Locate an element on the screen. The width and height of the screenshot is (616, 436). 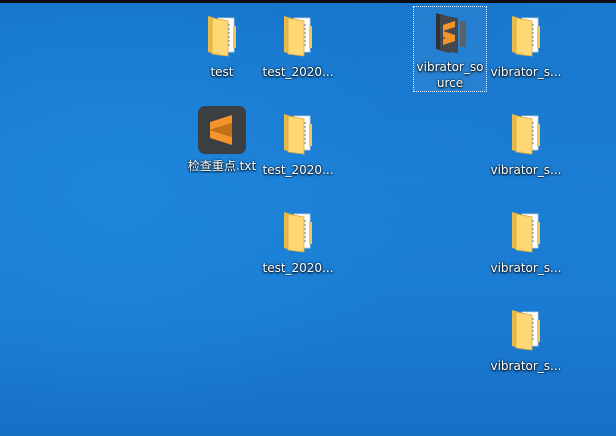
desktop-icon-vibrator-source: vibrator_source is located at coordinates (450, 49).